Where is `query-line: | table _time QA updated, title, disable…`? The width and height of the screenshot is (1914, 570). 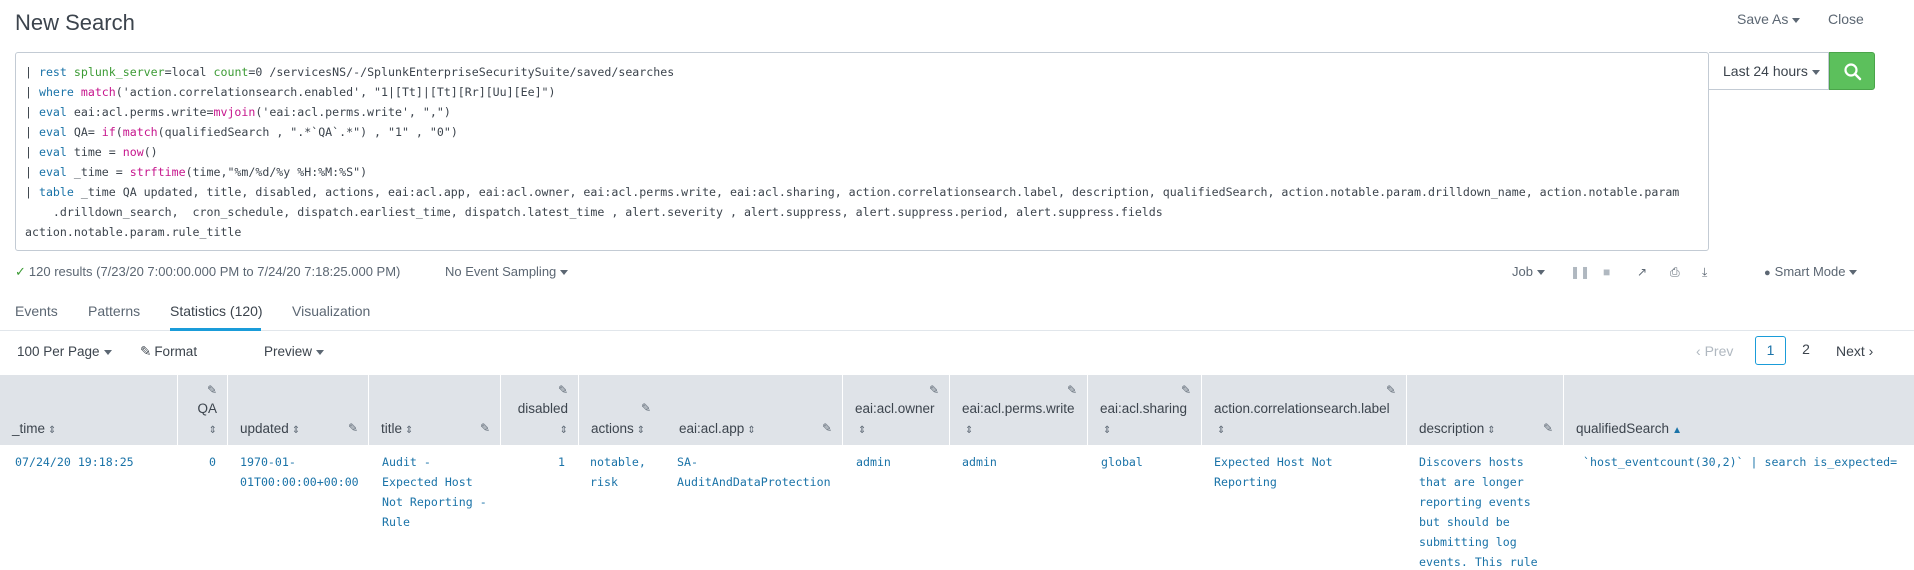 query-line: | table _time QA updated, title, disable… is located at coordinates (852, 192).